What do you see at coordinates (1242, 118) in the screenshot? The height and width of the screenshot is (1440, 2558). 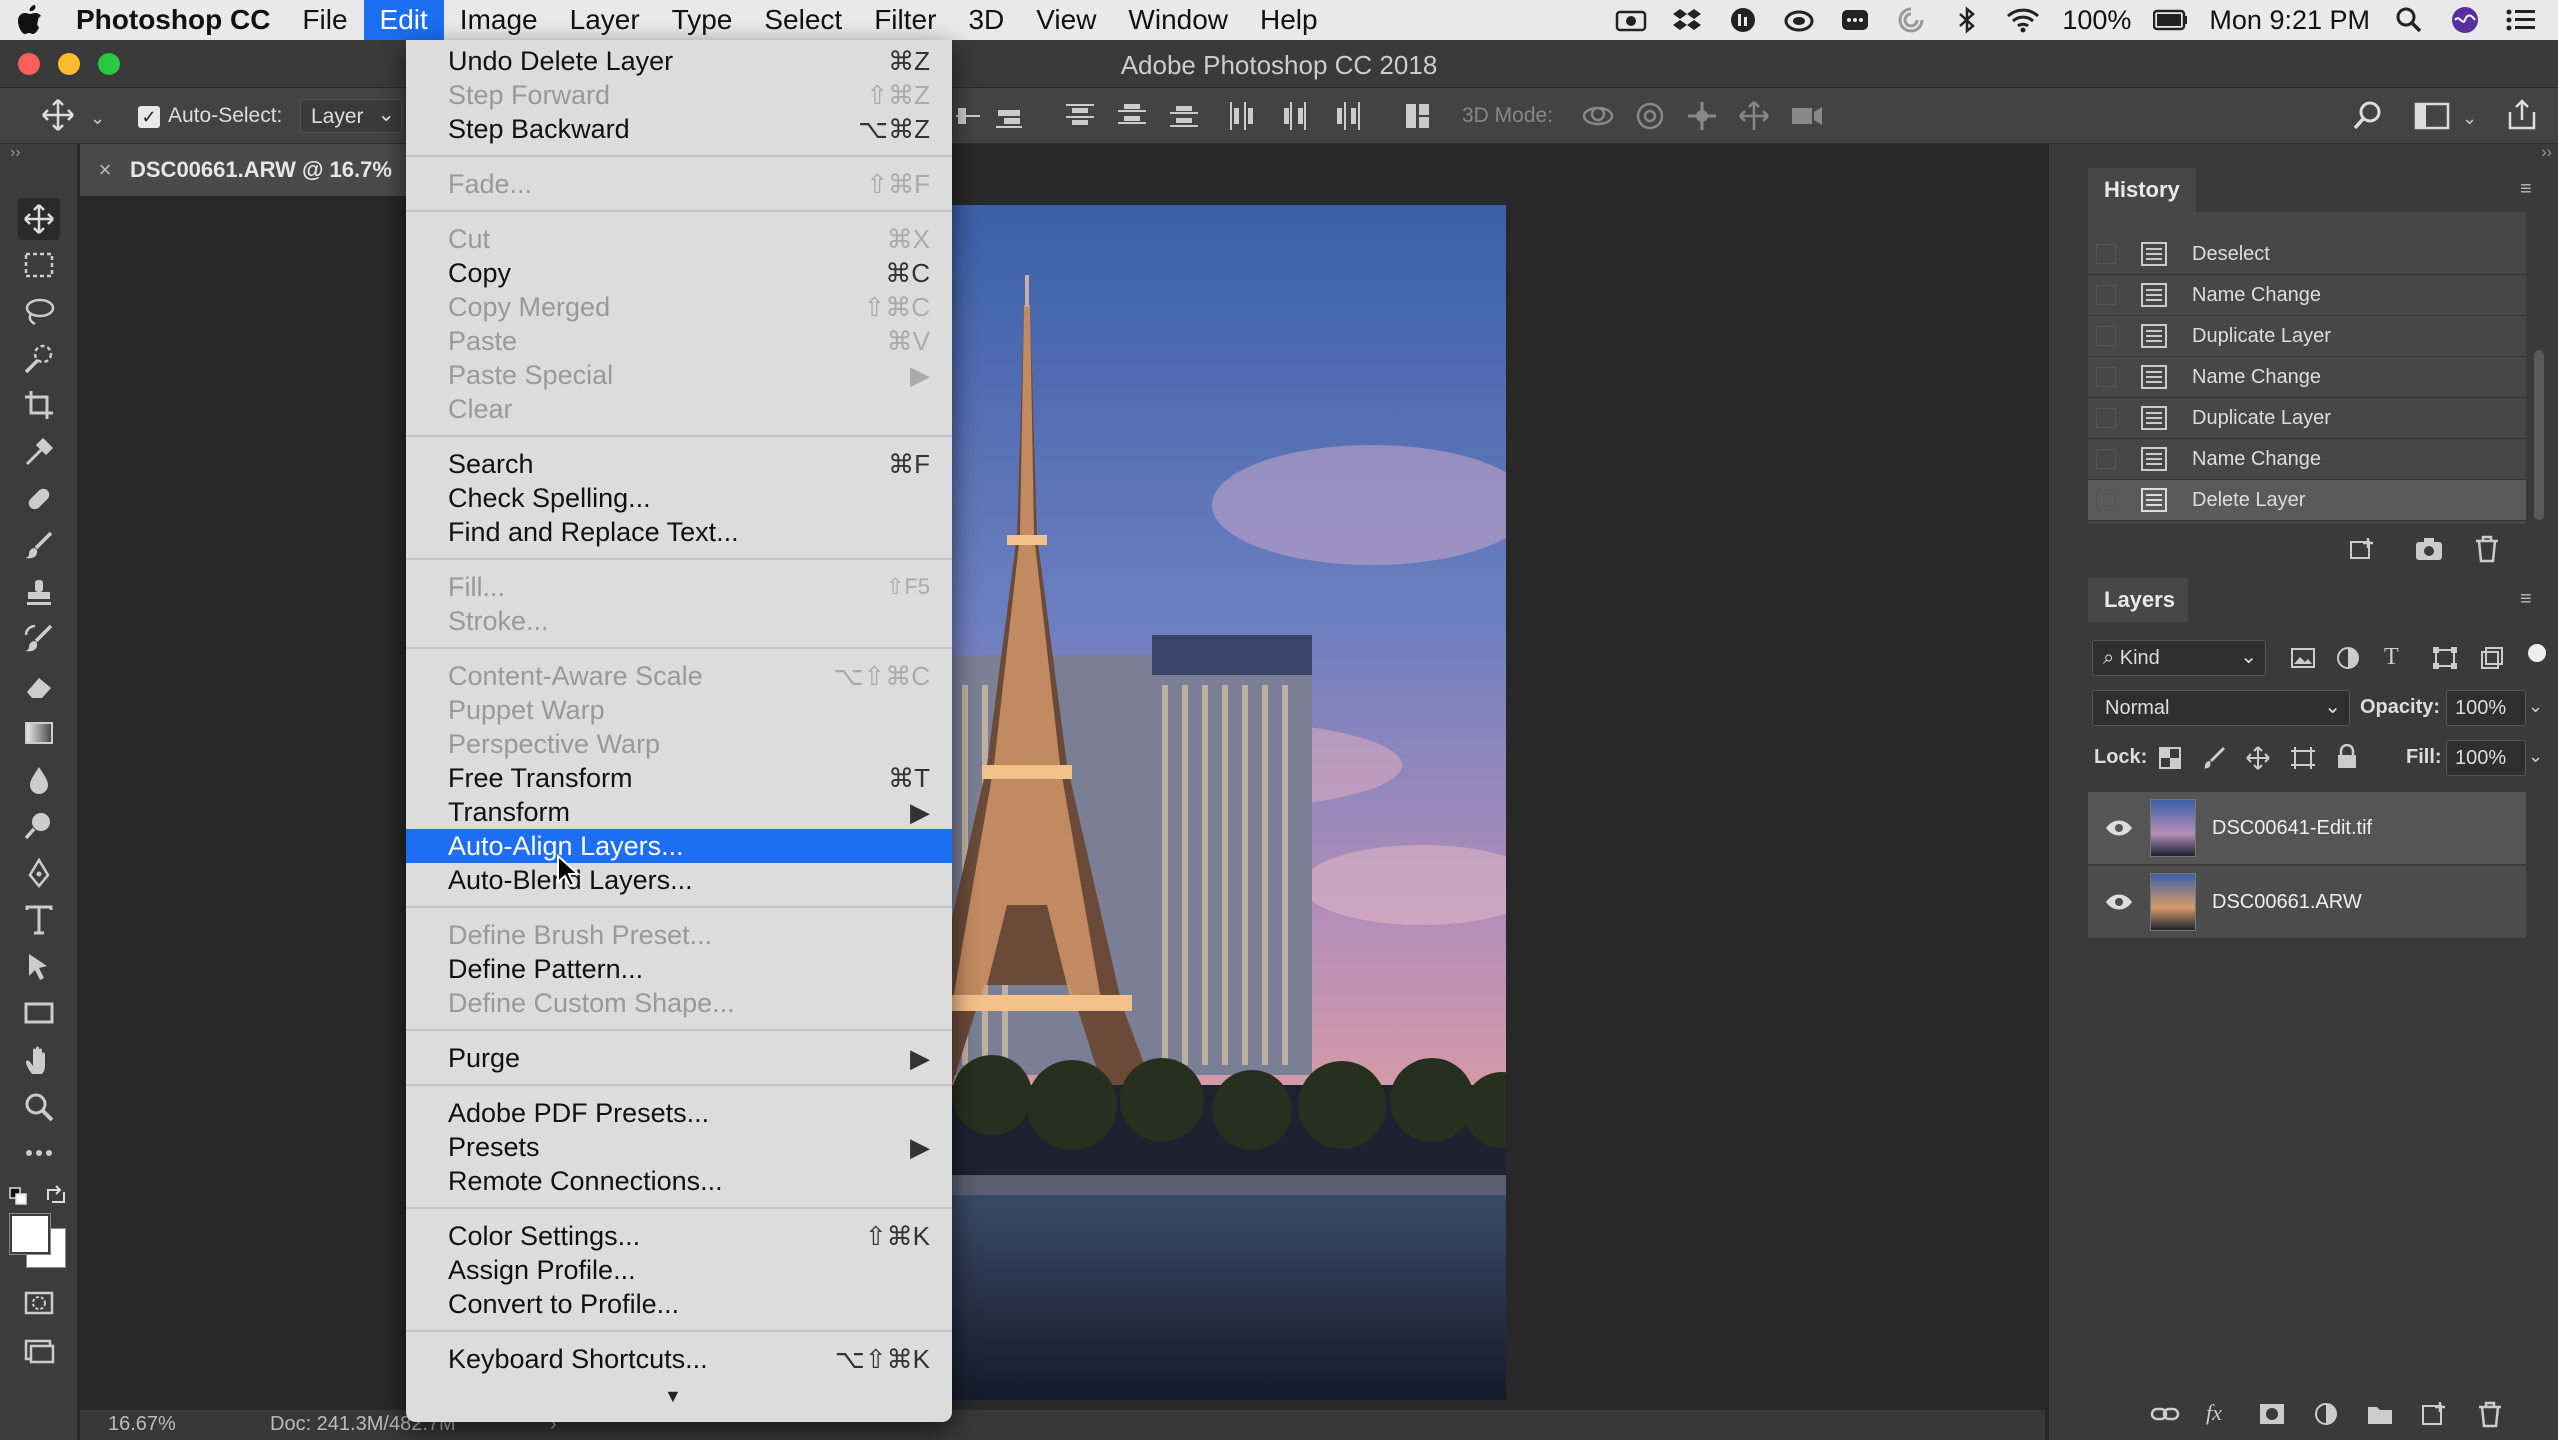 I see `distribute-left-icon` at bounding box center [1242, 118].